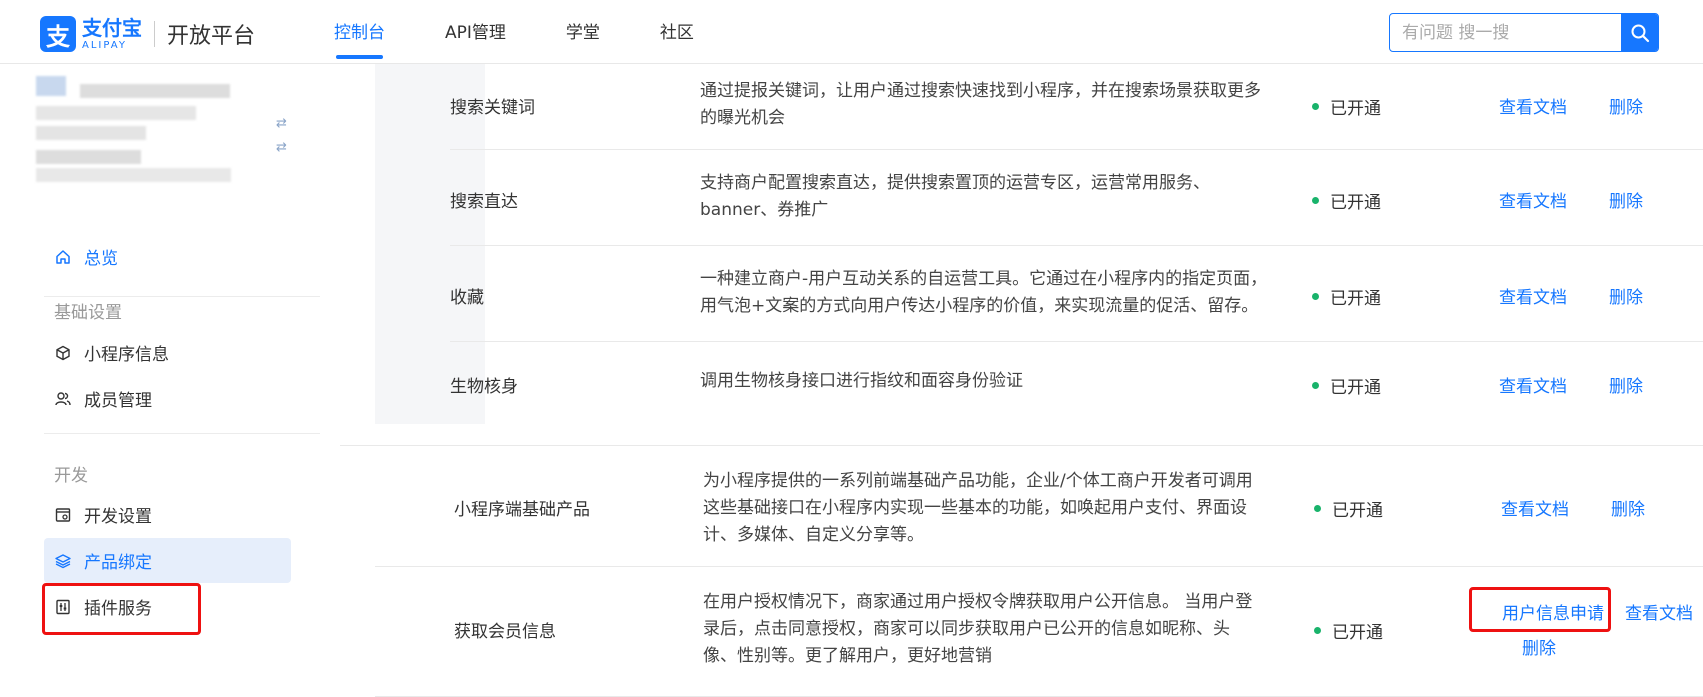 Image resolution: width=1703 pixels, height=697 pixels. I want to click on main-nav: 控制台 API管理 学堂 社区, so click(544, 32).